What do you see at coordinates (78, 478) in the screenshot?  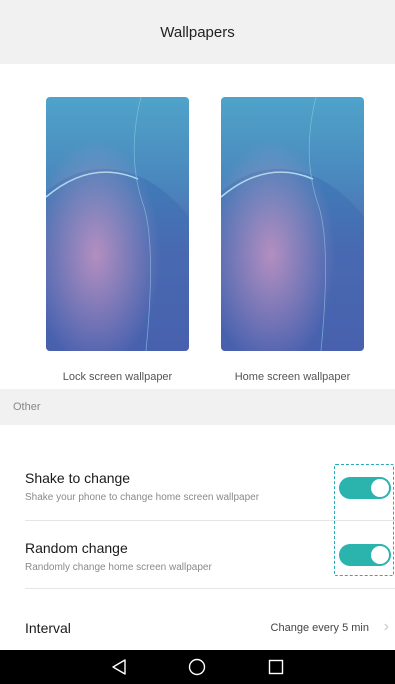 I see `shake-to-change-label: Shake to change` at bounding box center [78, 478].